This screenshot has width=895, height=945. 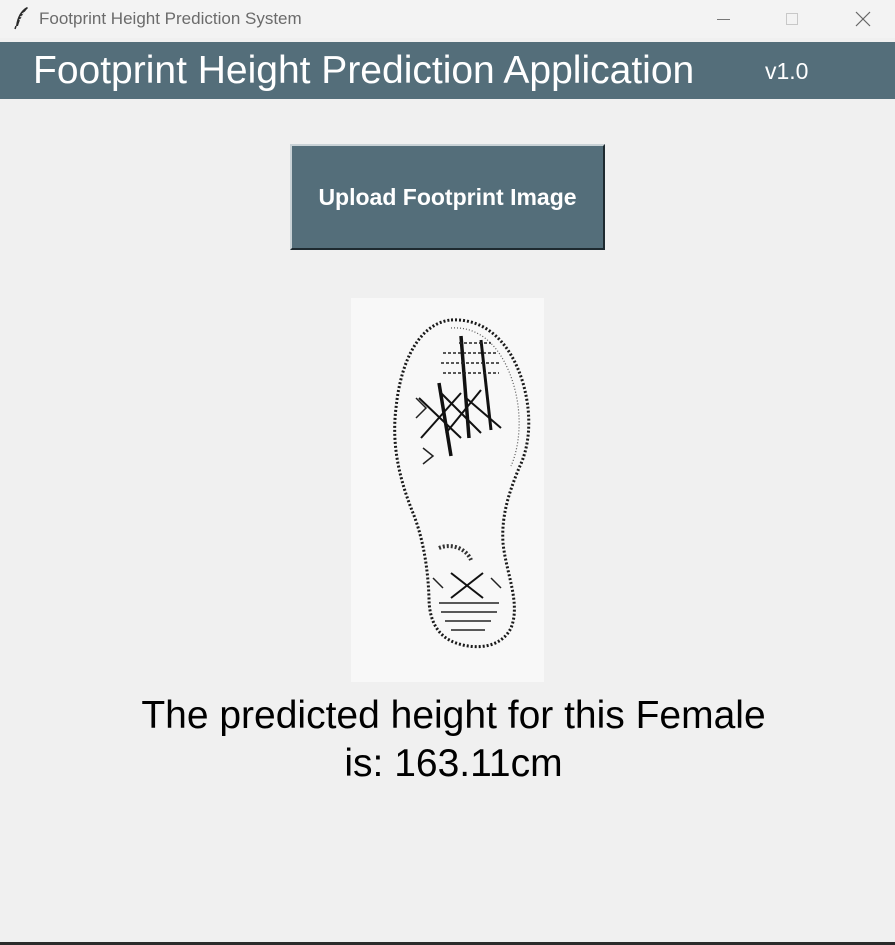 I want to click on feather-icon, so click(x=21, y=18).